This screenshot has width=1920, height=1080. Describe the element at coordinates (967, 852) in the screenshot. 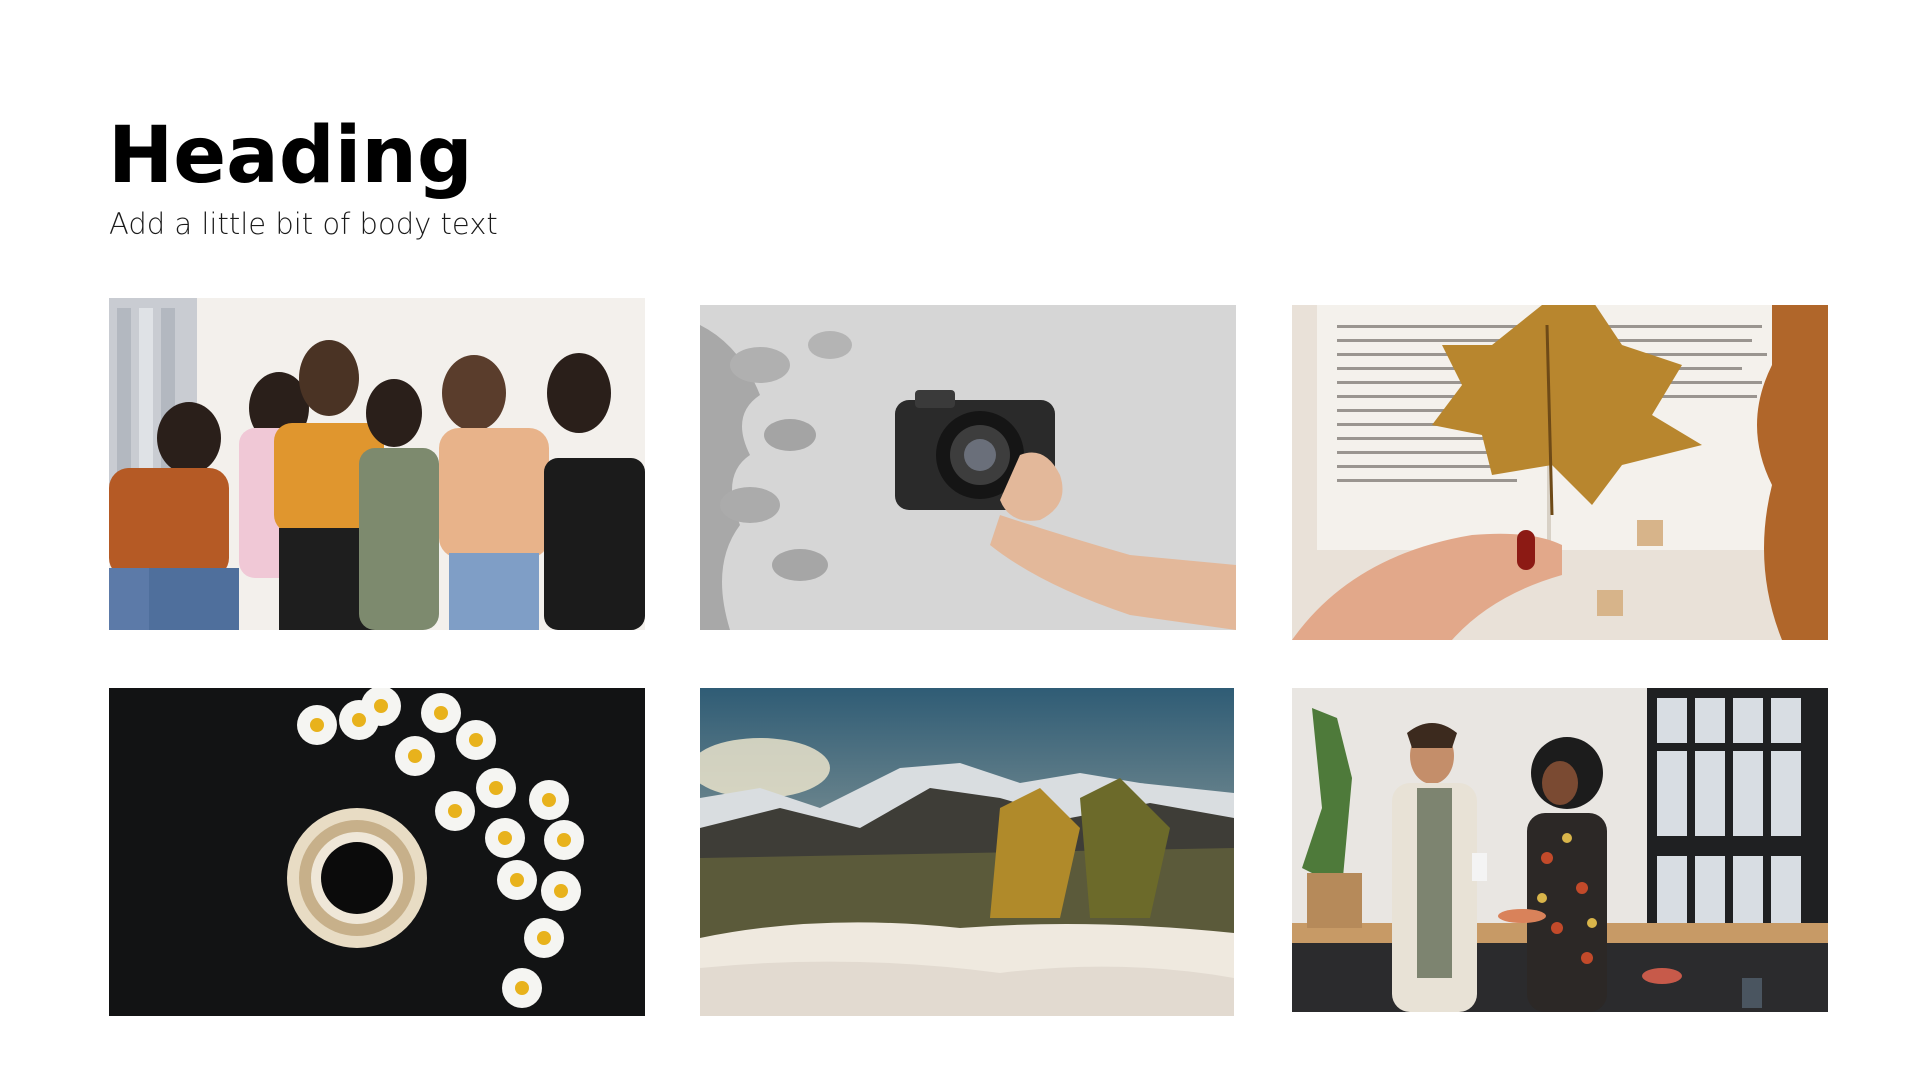

I see `snowy-mountain-landscape-photo` at that location.